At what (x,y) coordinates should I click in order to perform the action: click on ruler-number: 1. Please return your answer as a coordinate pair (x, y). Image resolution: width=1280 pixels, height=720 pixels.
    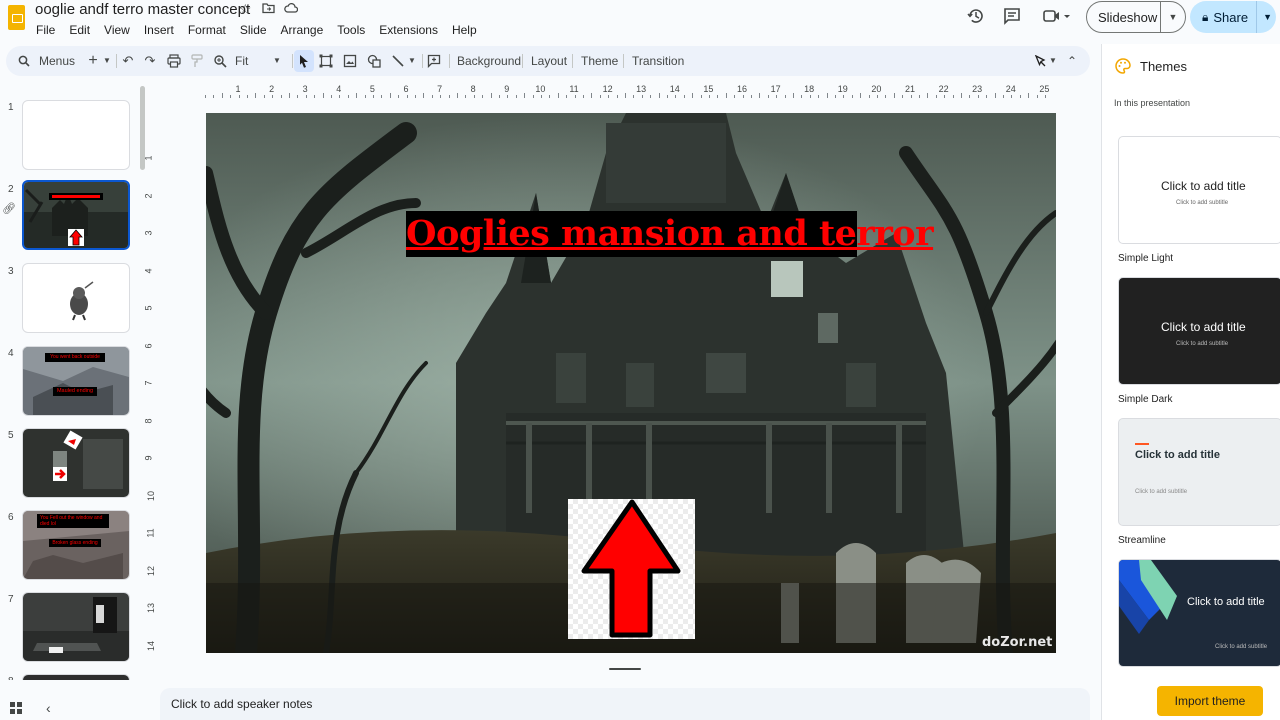
    Looking at the image, I should click on (148, 158).